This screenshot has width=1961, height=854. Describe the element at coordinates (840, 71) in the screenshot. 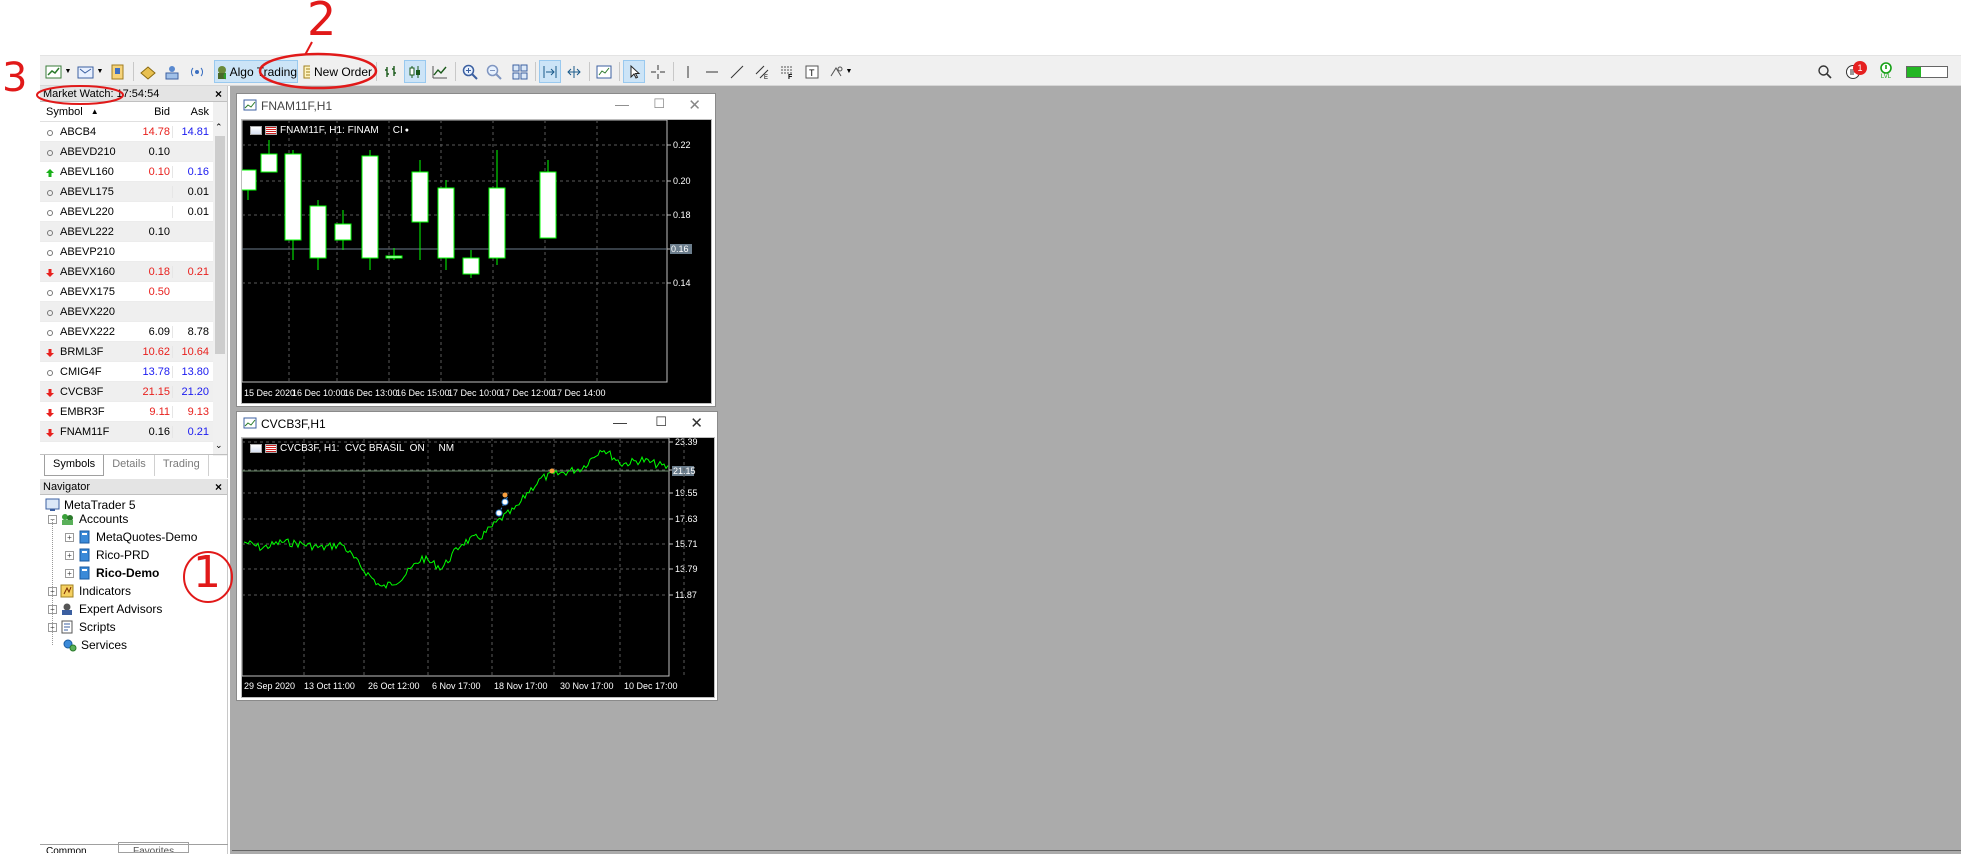

I see `shapes-menu-icon: ▼` at that location.